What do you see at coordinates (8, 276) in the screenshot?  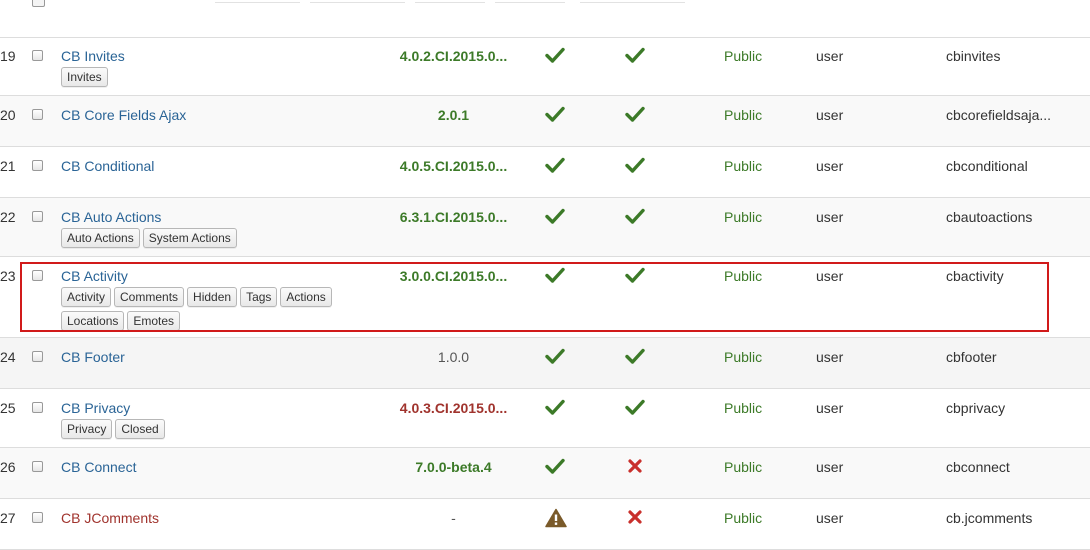 I see `row-id: 23` at bounding box center [8, 276].